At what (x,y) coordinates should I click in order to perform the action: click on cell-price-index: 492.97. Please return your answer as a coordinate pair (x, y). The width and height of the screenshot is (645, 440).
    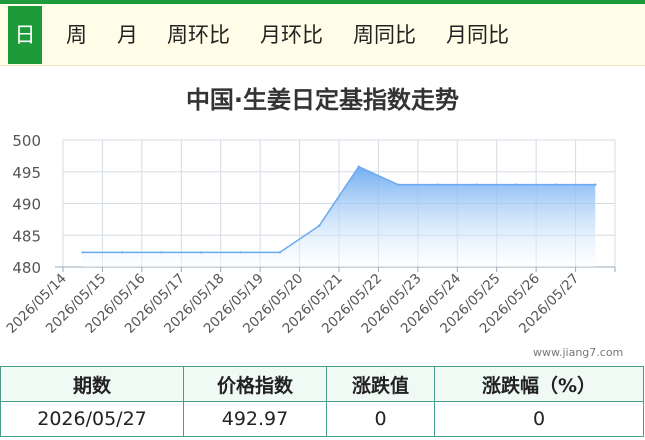
    Looking at the image, I should click on (255, 419).